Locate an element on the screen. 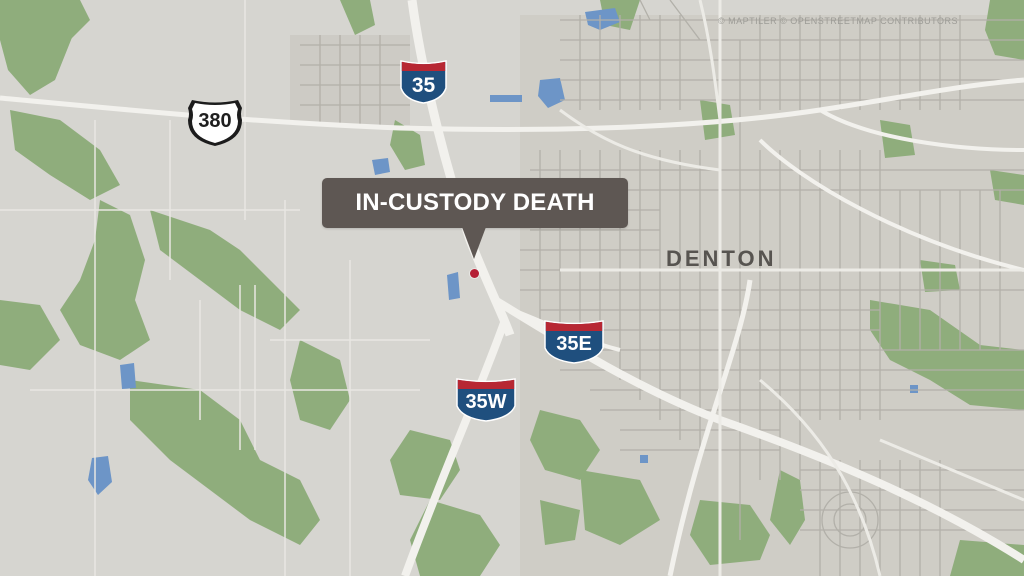  shield-label: 35W is located at coordinates (486, 402).